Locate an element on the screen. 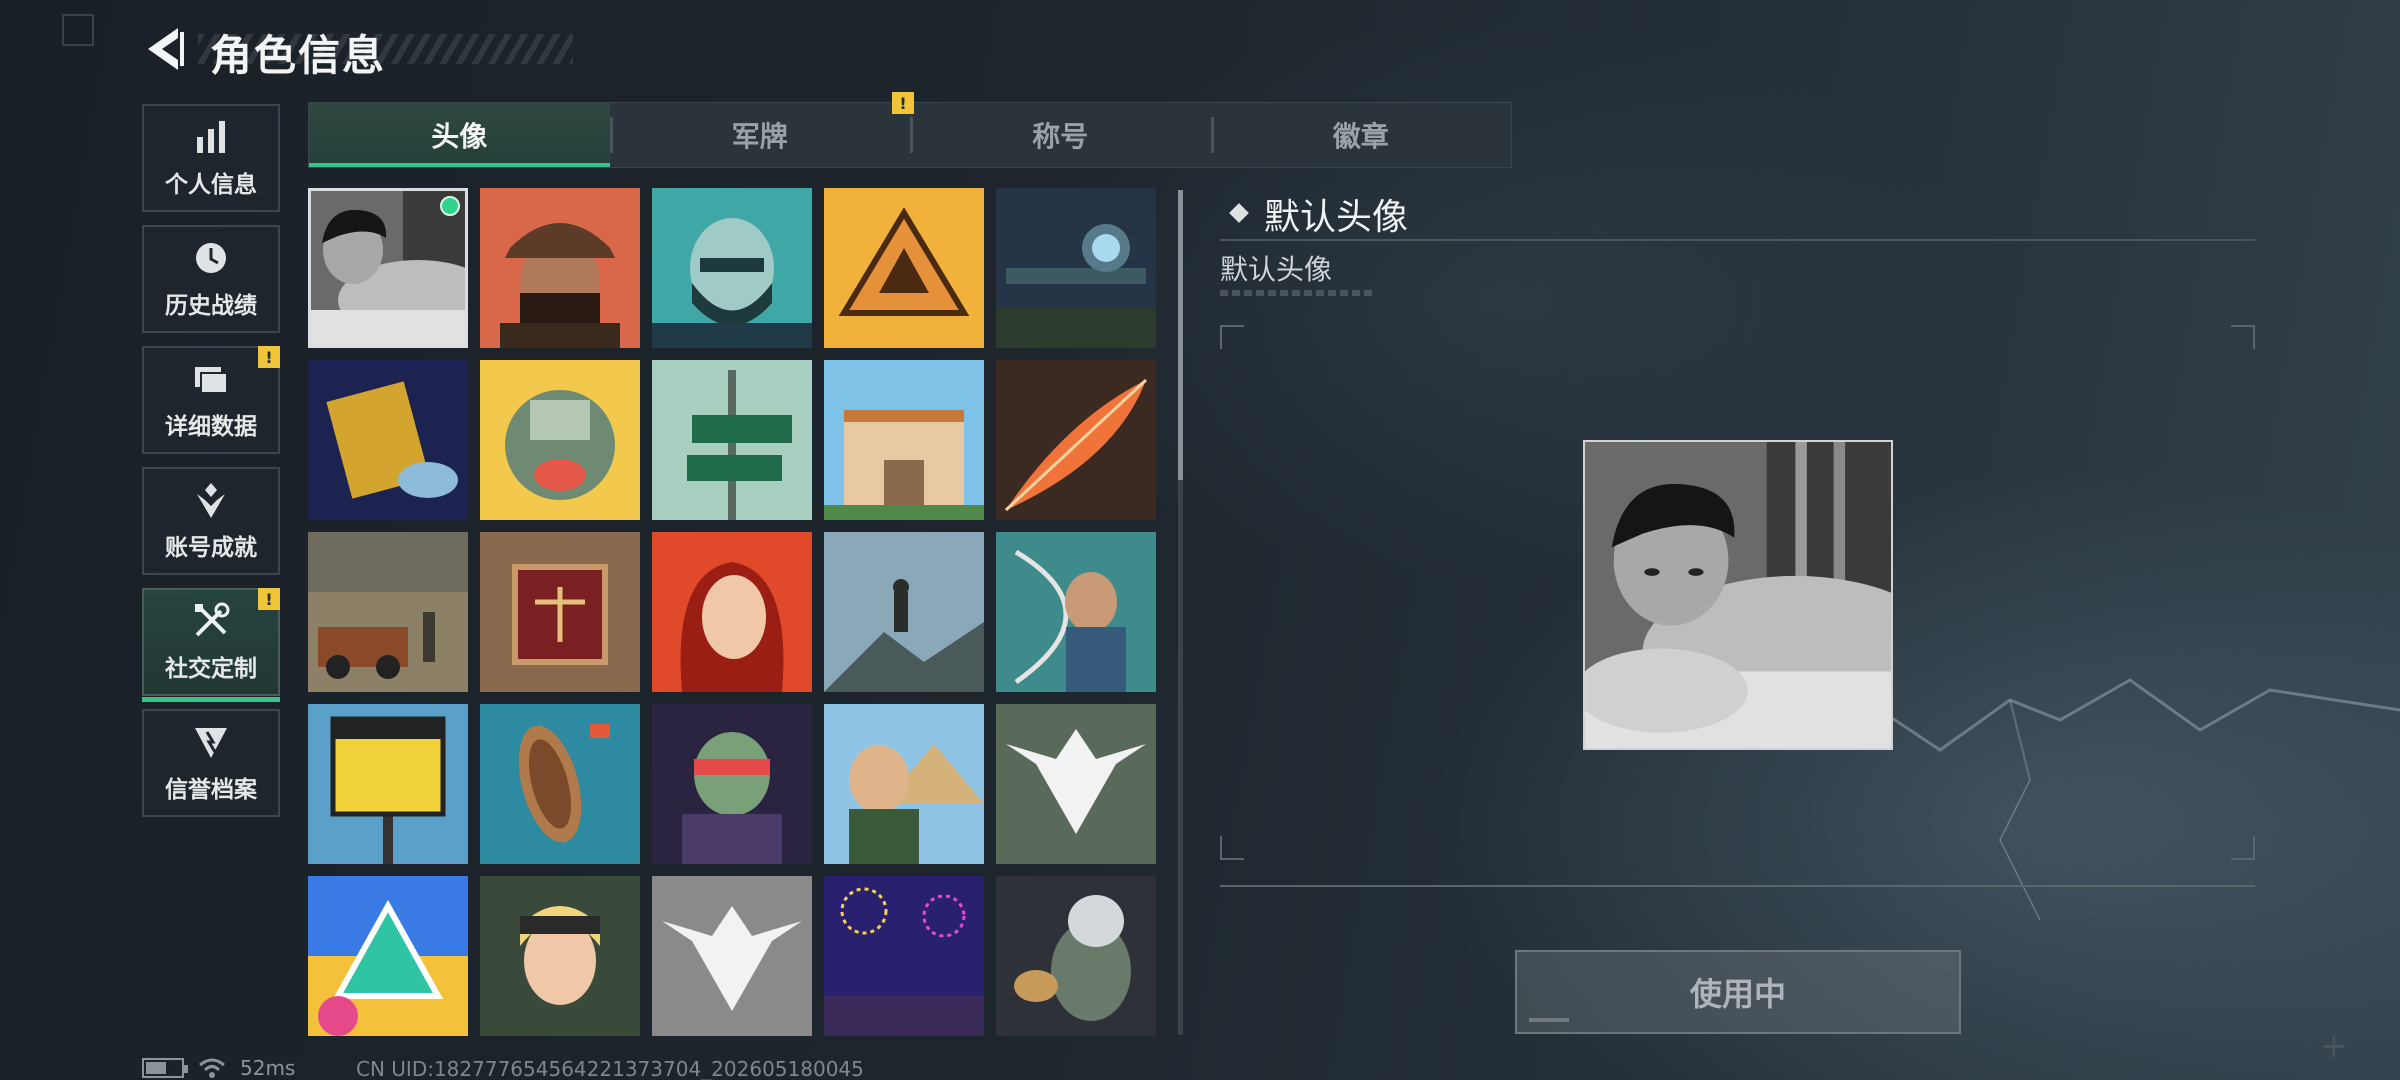  battery-icon is located at coordinates (165, 1068).